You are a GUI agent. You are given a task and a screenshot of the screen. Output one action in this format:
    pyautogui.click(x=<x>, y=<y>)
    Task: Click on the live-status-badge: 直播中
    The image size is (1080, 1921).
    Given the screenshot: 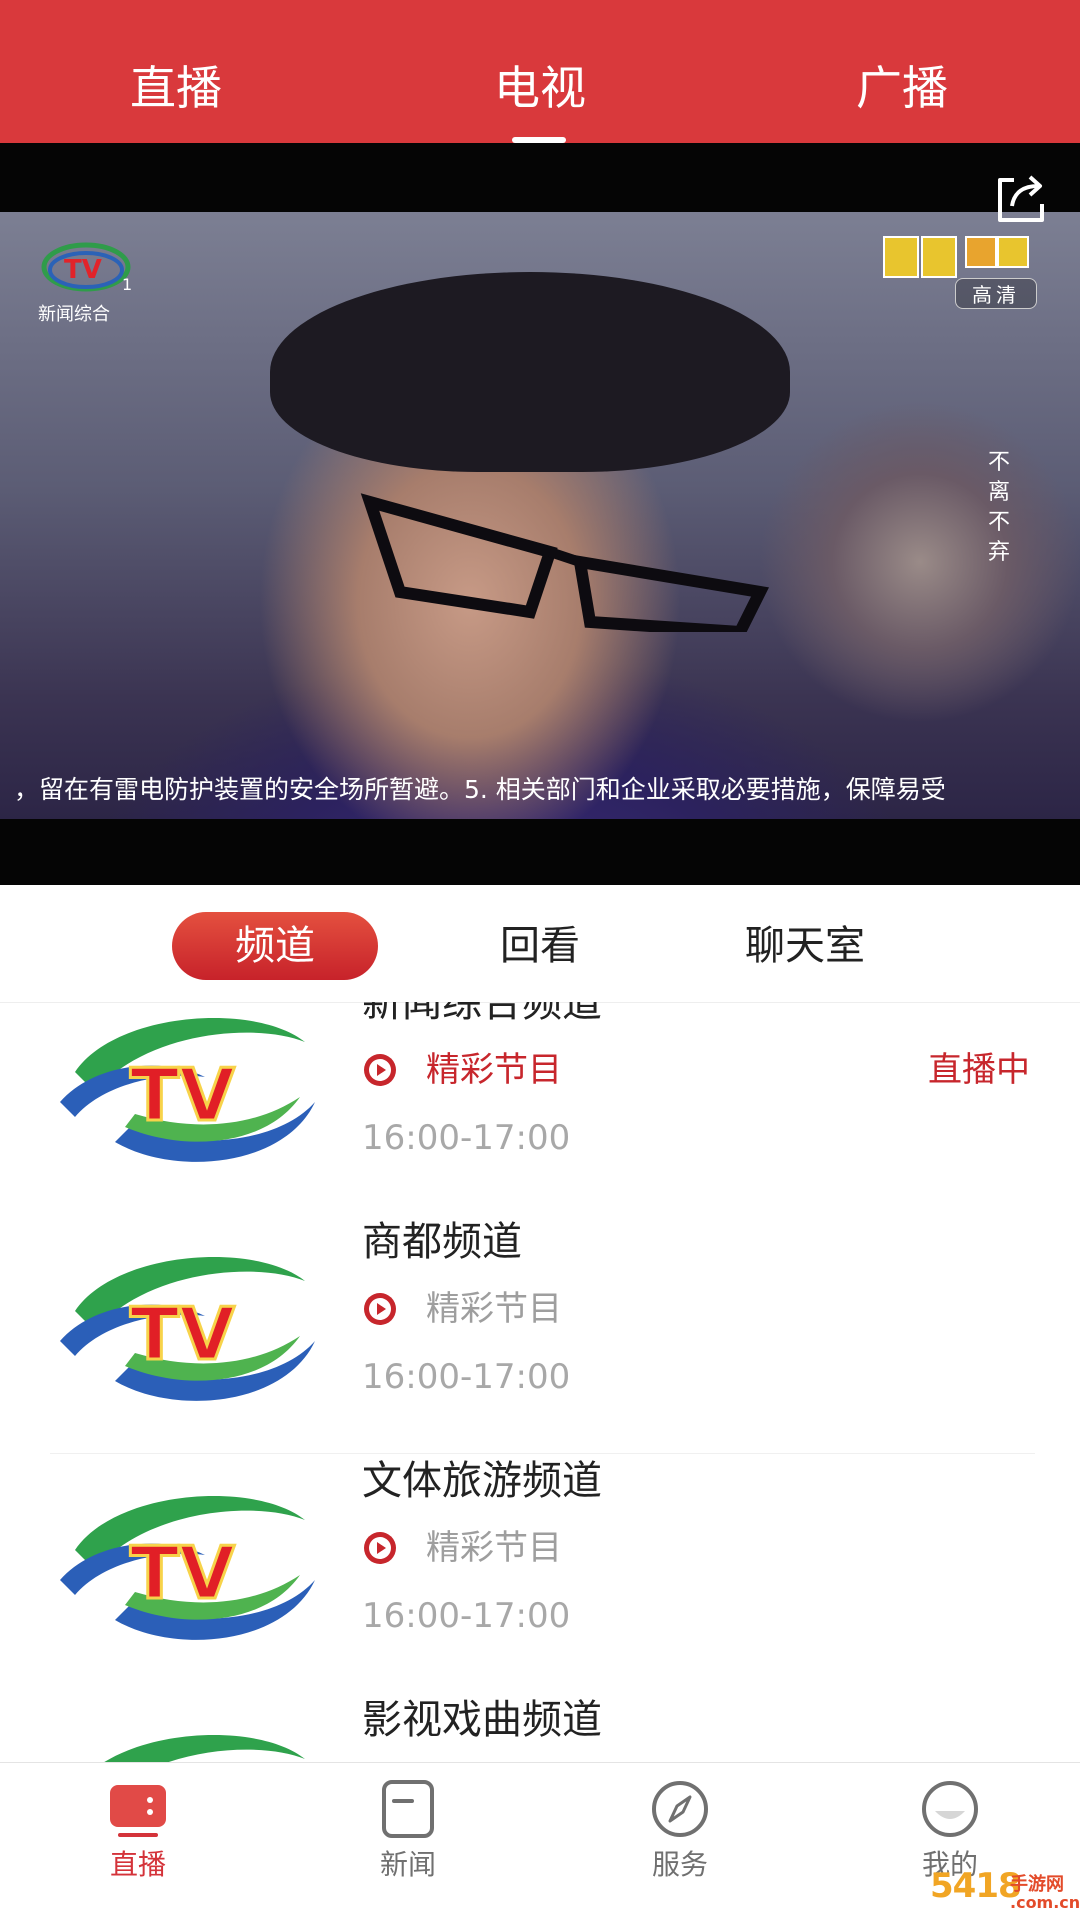 What is the action you would take?
    pyautogui.click(x=979, y=1070)
    